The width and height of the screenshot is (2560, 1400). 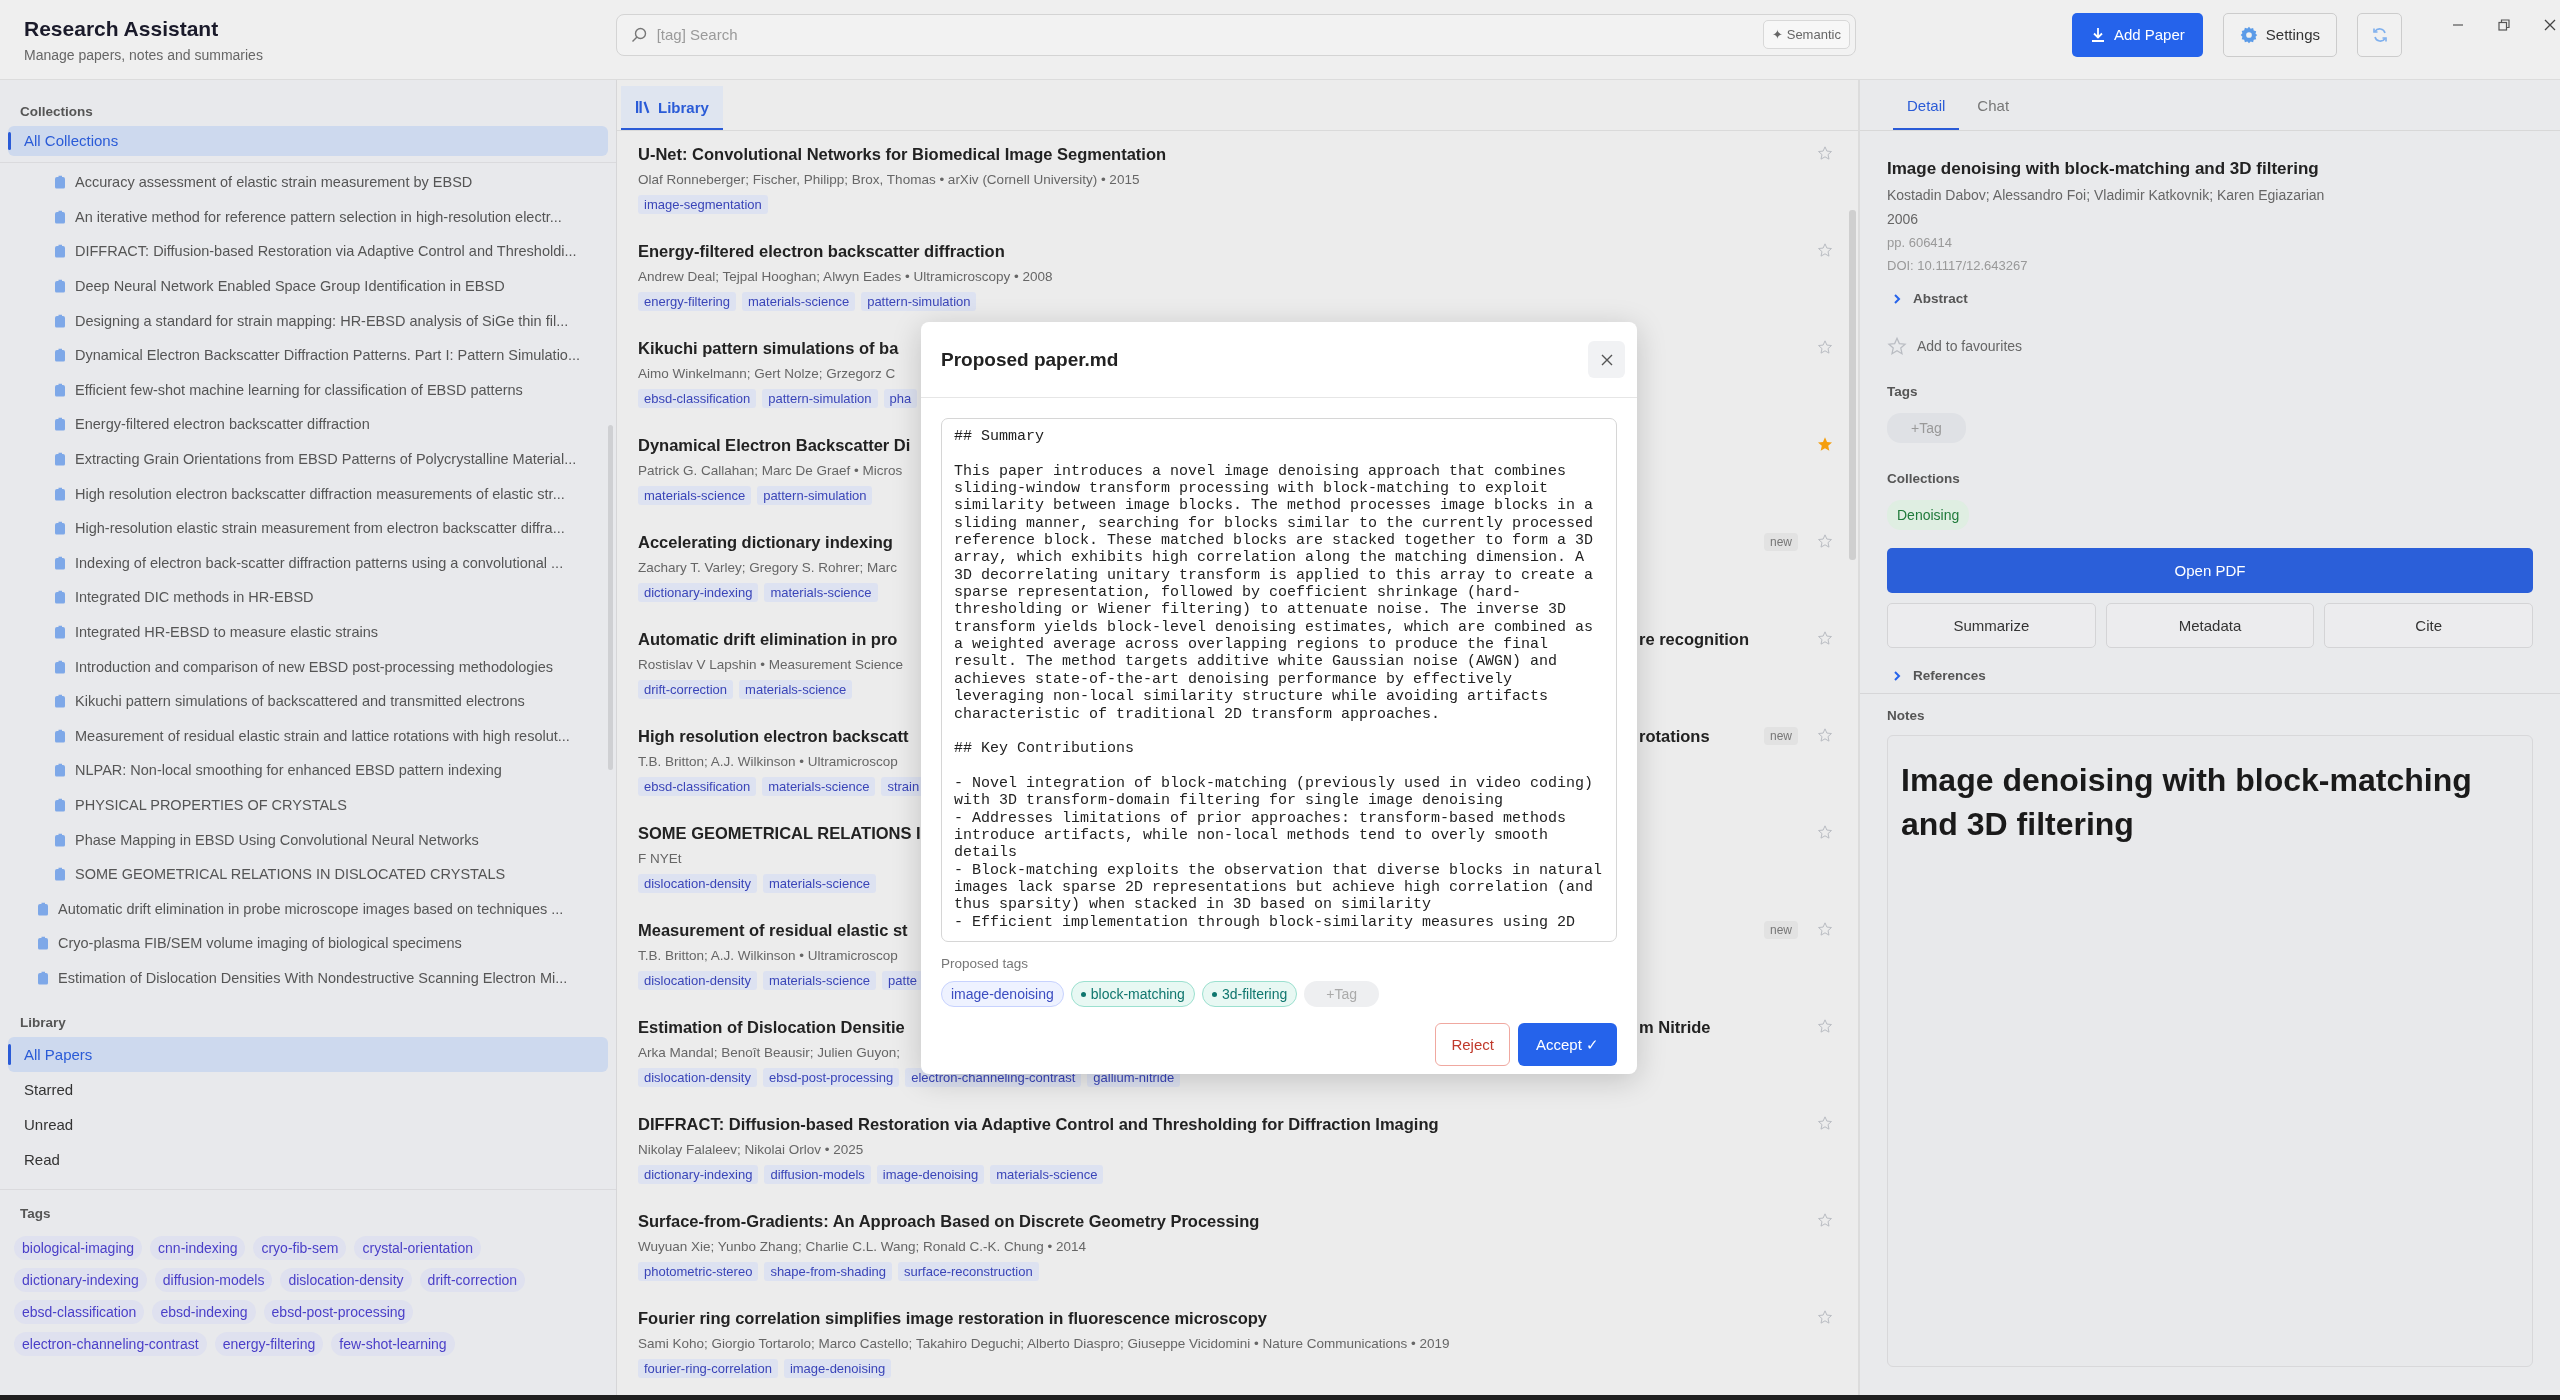 What do you see at coordinates (771, 1027) in the screenshot?
I see `paper-title: Estimation of Dislocation Densitie` at bounding box center [771, 1027].